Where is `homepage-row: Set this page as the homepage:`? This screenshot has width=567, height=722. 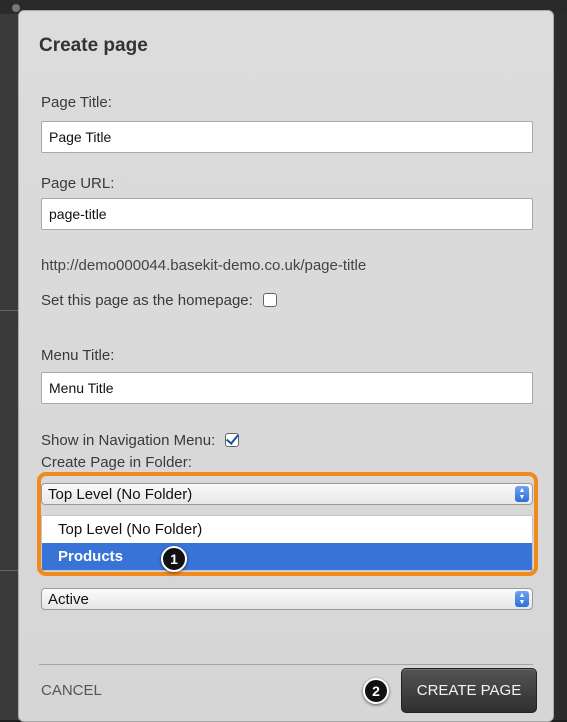
homepage-row: Set this page as the homepage: is located at coordinates (159, 300).